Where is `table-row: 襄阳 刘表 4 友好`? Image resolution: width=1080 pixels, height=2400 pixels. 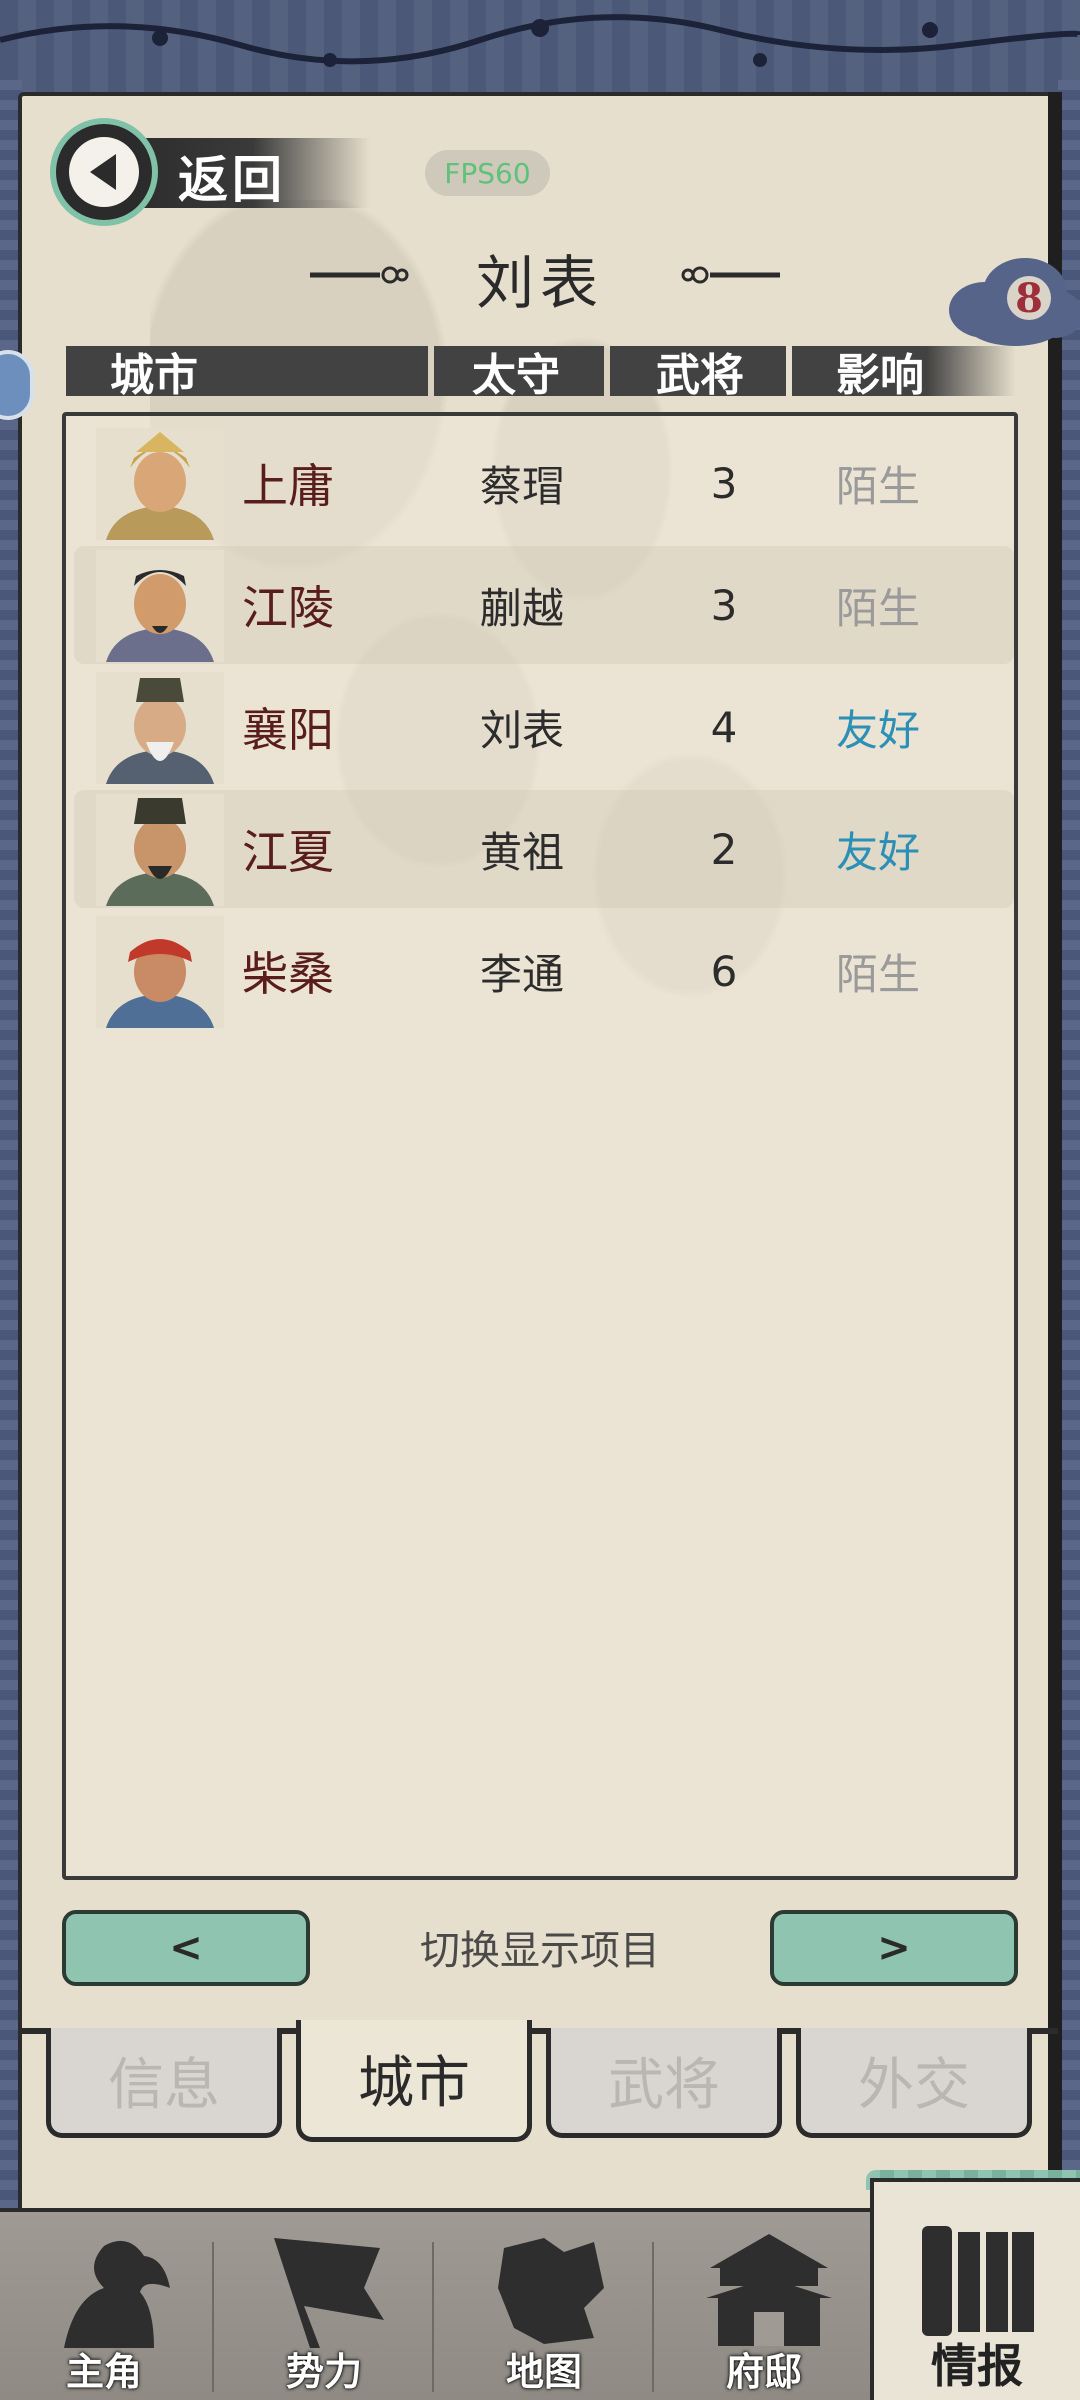
table-row: 襄阳 刘表 4 友好 is located at coordinates (544, 727).